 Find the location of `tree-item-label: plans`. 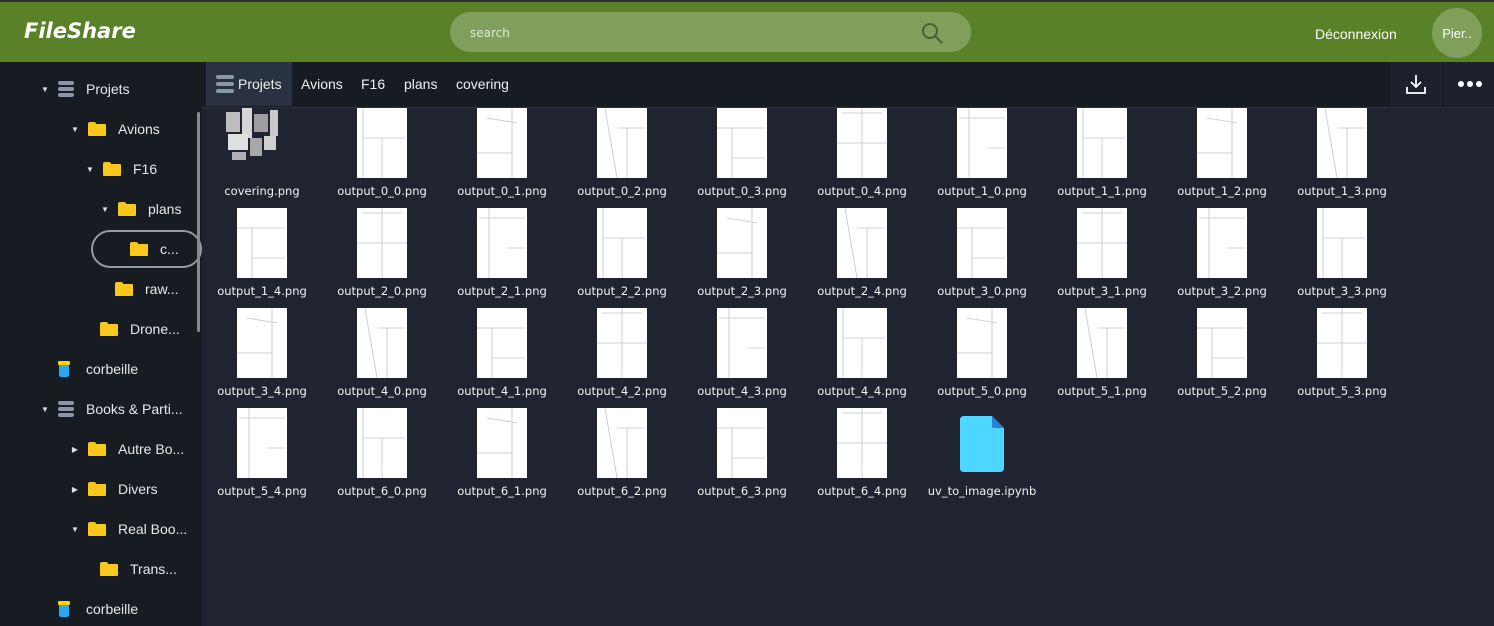

tree-item-label: plans is located at coordinates (165, 209).